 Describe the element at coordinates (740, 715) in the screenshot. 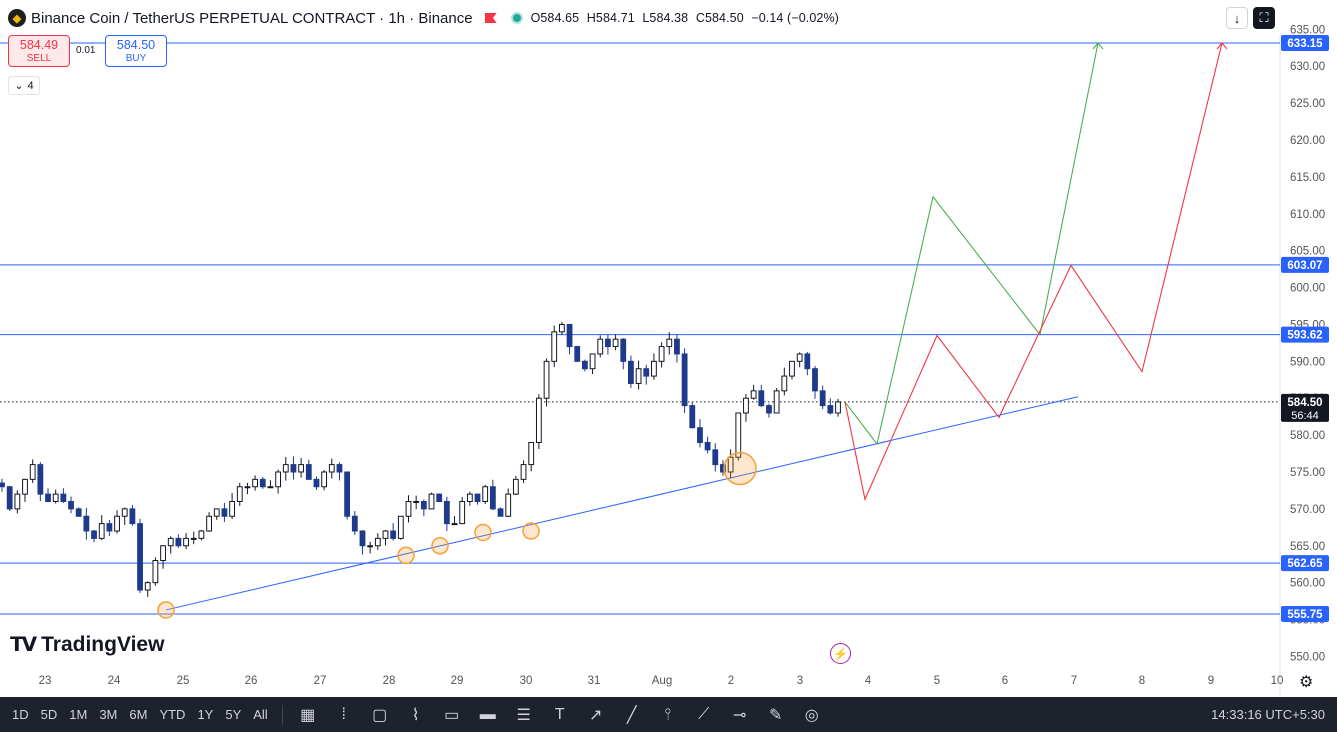

I see `measure-tool-icon: ⊸` at that location.